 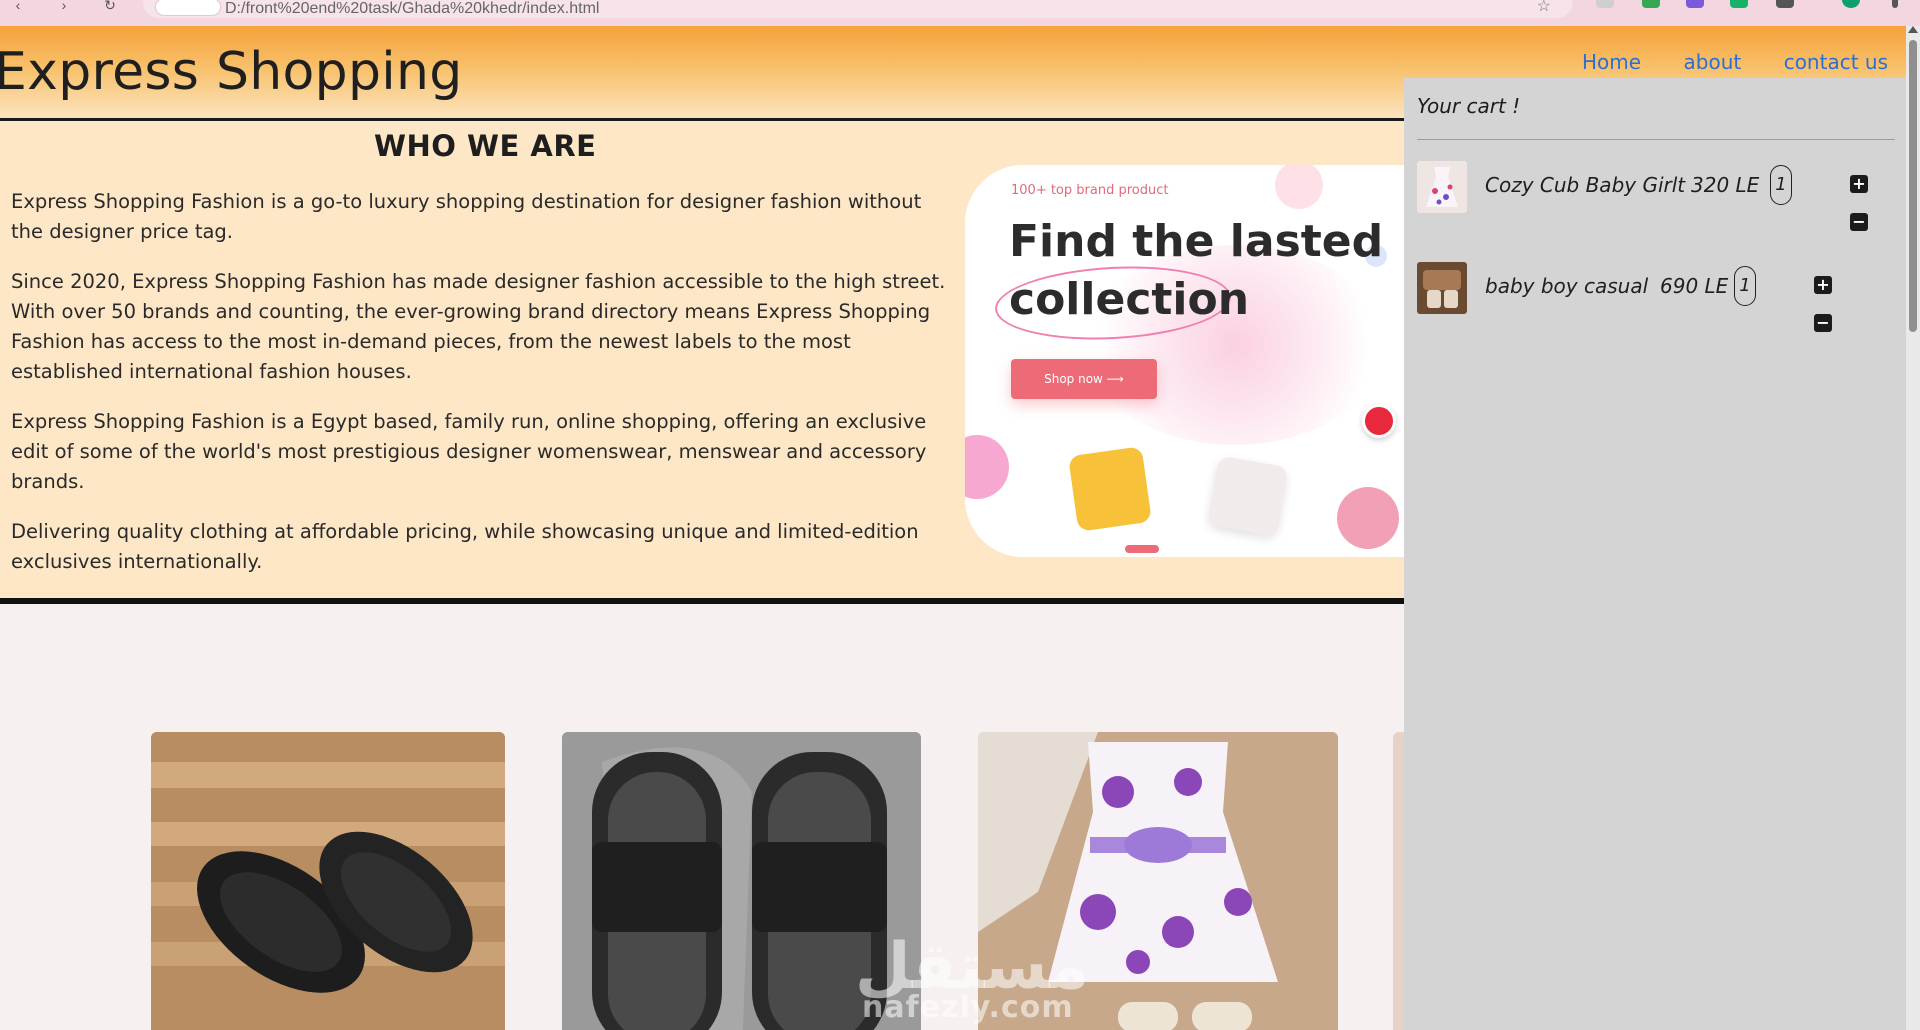 I want to click on main-nav: Home about contact us, so click(x=1716, y=62).